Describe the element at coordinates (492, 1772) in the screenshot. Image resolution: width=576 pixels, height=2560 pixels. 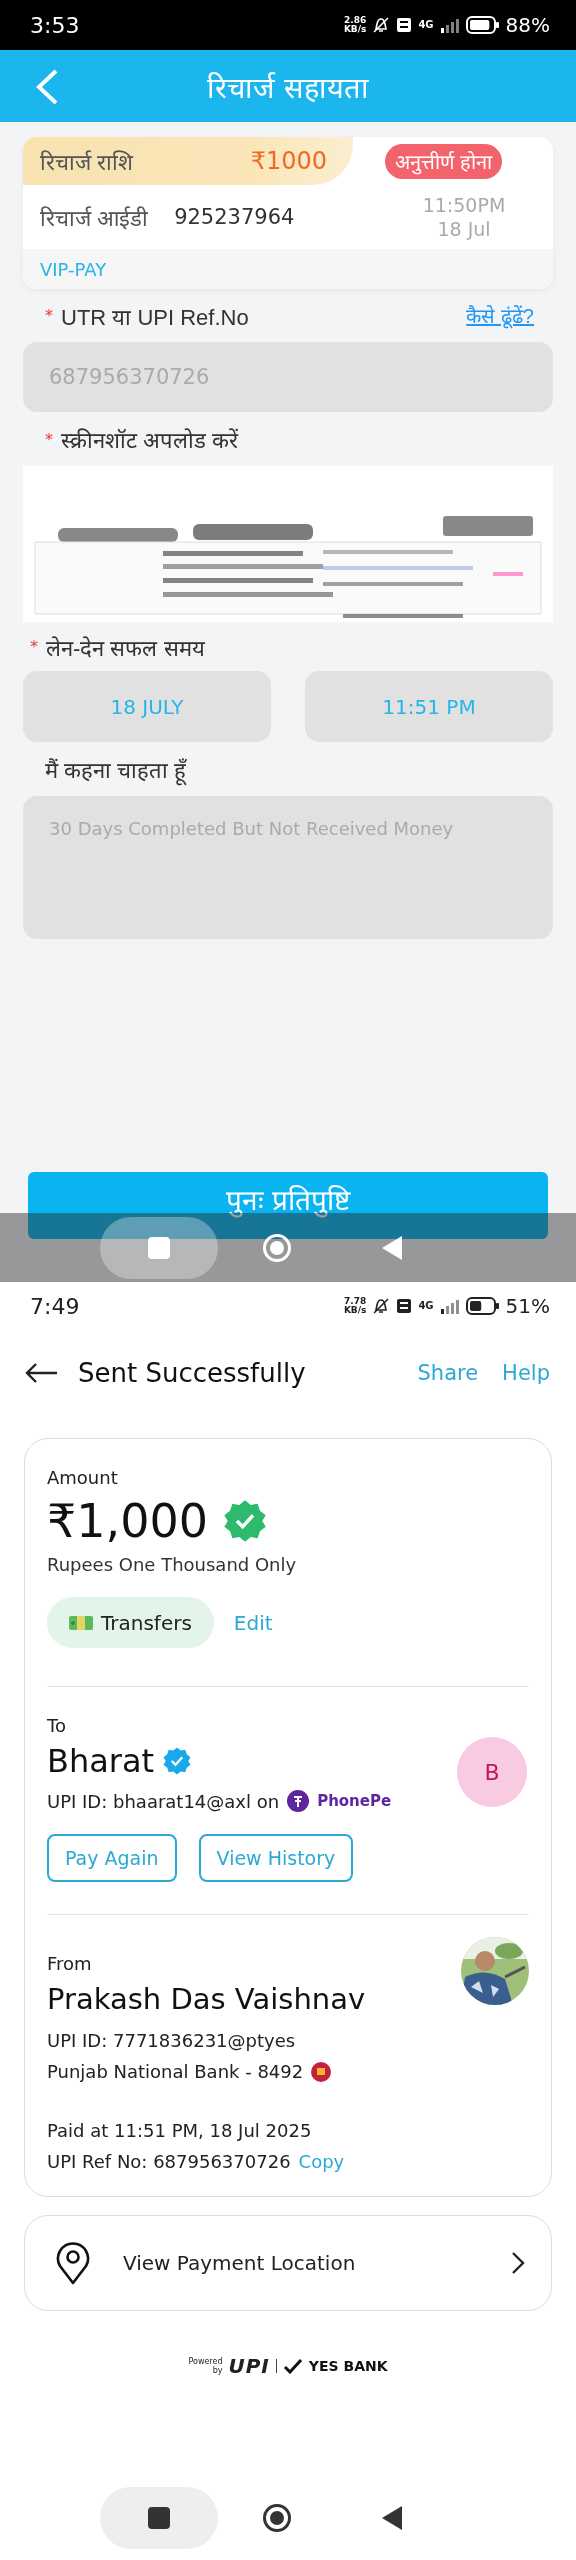
I see `recipient-avatar: B` at that location.